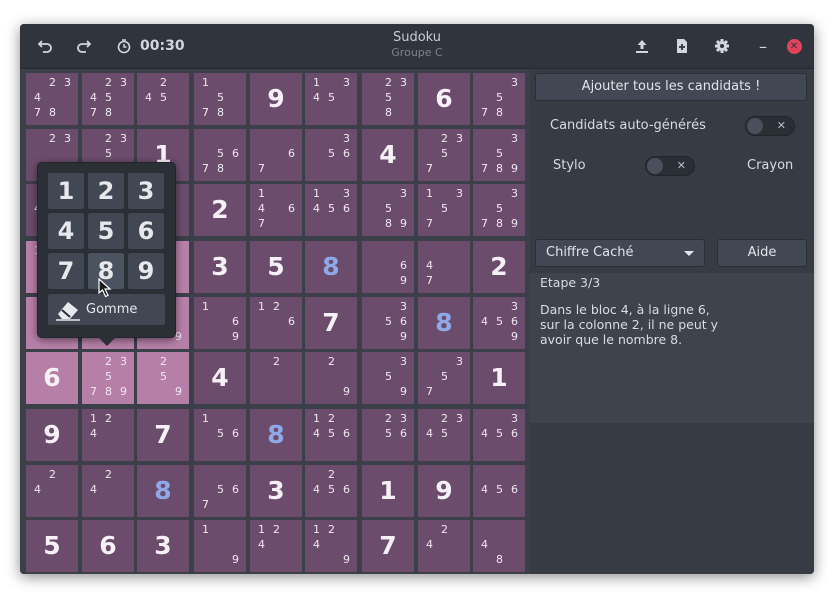 This screenshot has height=612, width=834. What do you see at coordinates (276, 323) in the screenshot?
I see `sudoku-cell: 126` at bounding box center [276, 323].